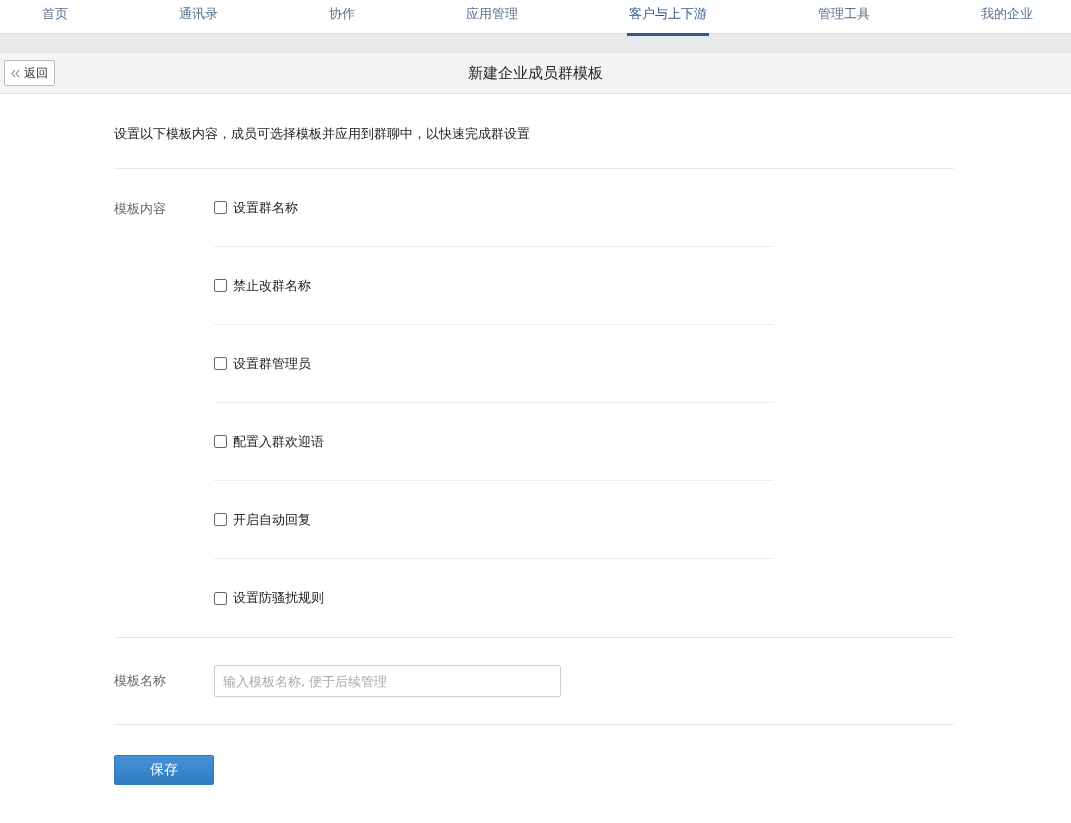  Describe the element at coordinates (492, 18) in the screenshot. I see `nav-tab: 应用管理` at that location.